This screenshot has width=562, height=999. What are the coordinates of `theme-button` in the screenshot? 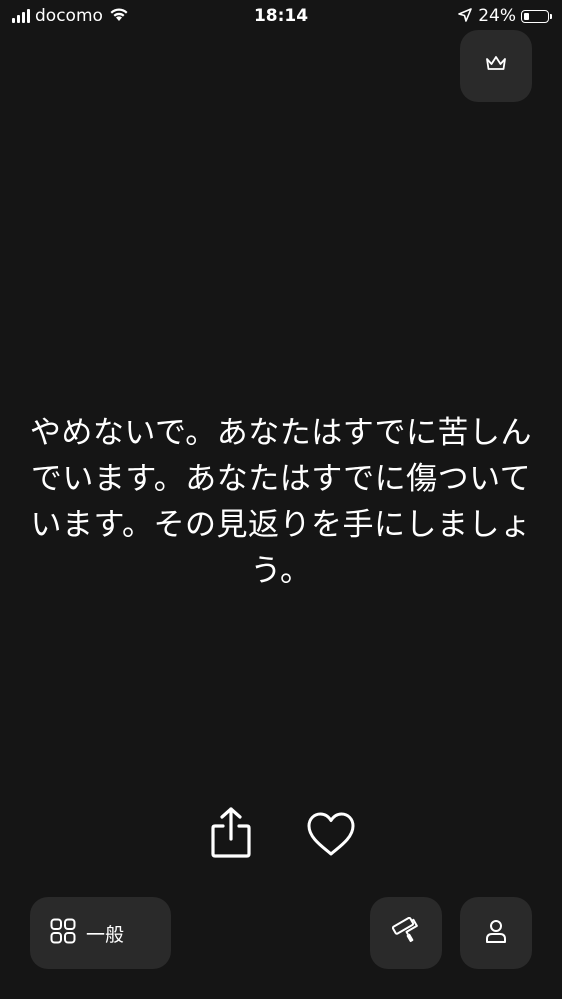 It's located at (406, 933).